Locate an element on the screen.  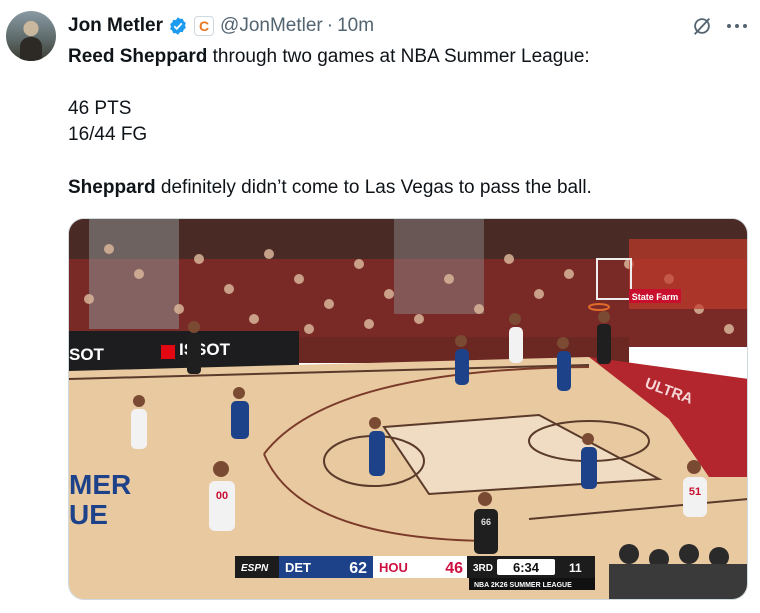
line1-rest: through two games at NBA Summer League: is located at coordinates (398, 56).